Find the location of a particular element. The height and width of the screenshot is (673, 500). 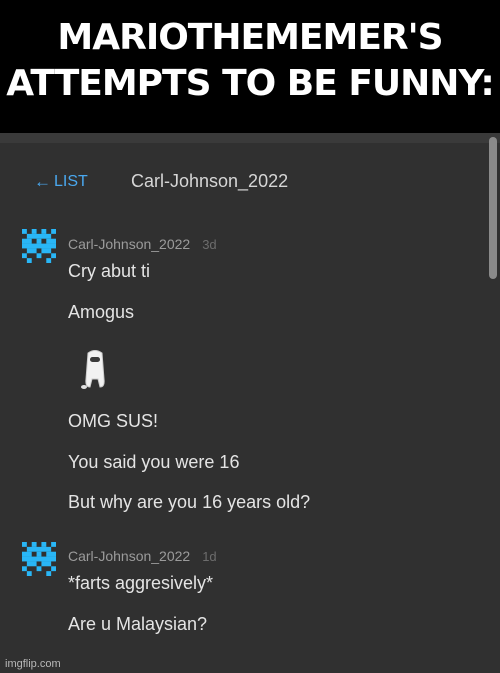

amogus-crewmate-icon is located at coordinates (93, 369).